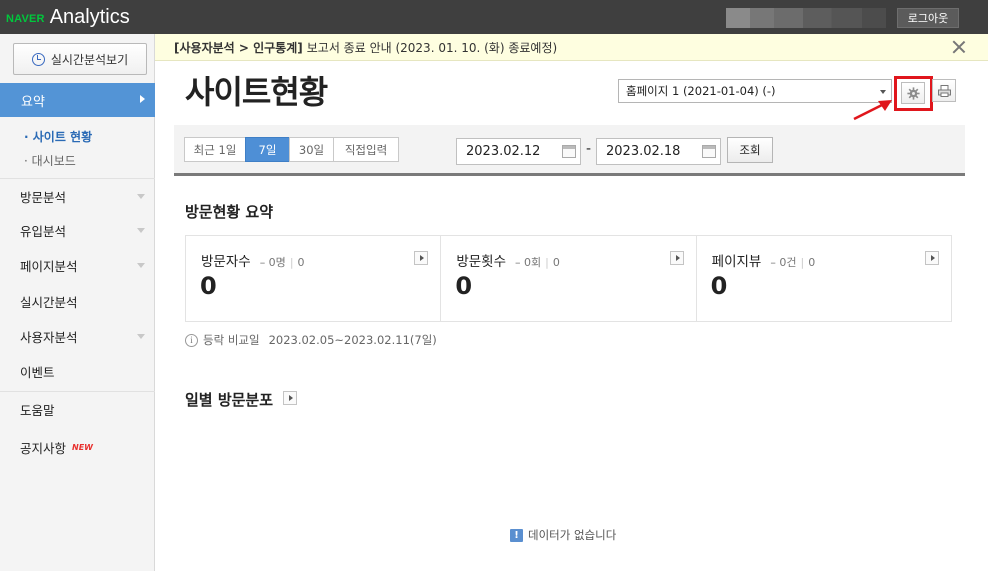  Describe the element at coordinates (50, 160) in the screenshot. I see `sidebar-sub-dashboard: · 대시보드` at that location.